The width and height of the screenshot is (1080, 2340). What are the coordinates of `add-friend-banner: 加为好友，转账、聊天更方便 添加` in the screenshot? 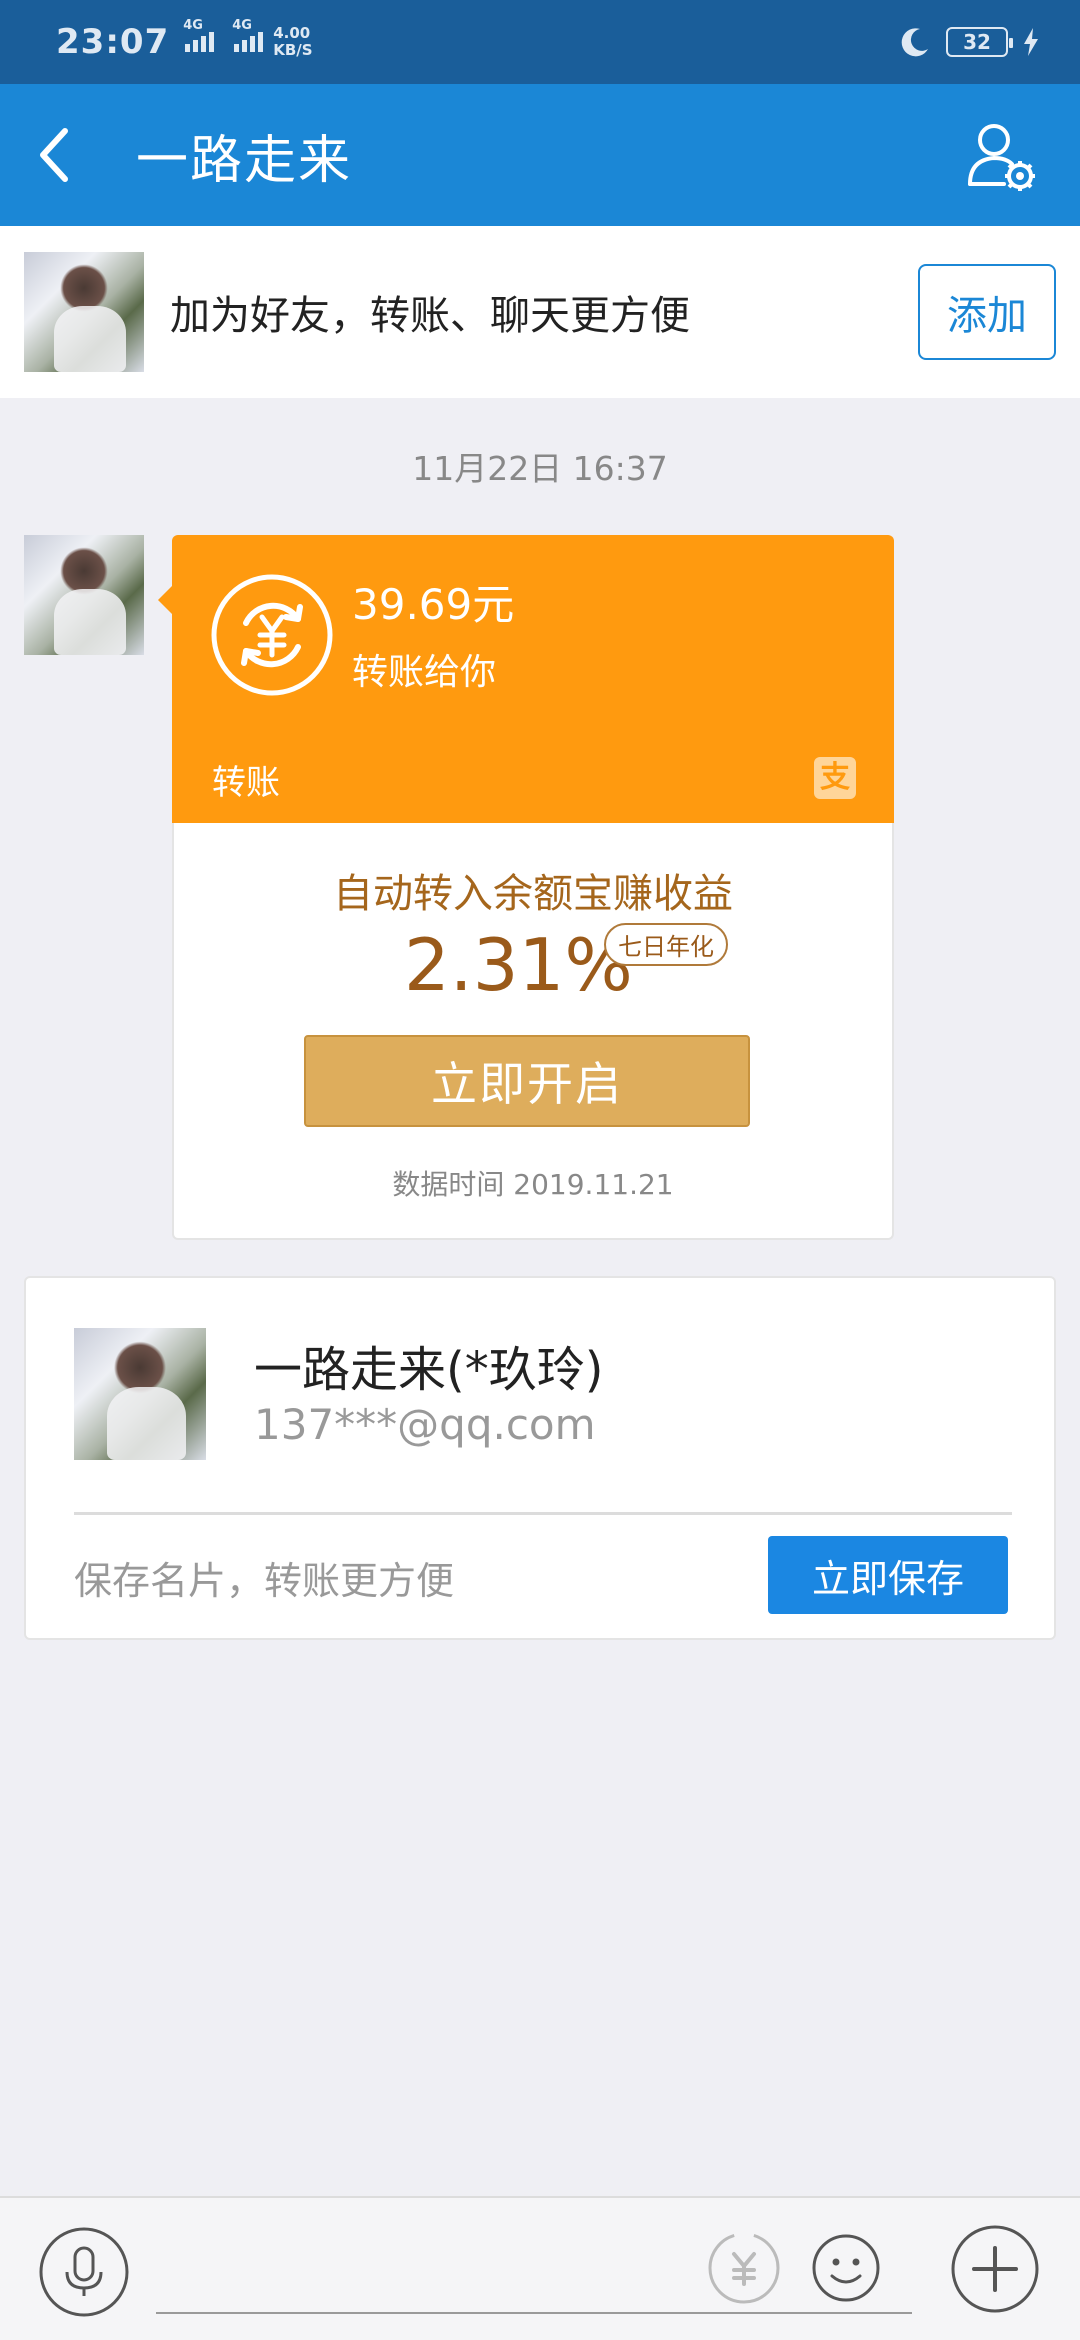 It's located at (540, 312).